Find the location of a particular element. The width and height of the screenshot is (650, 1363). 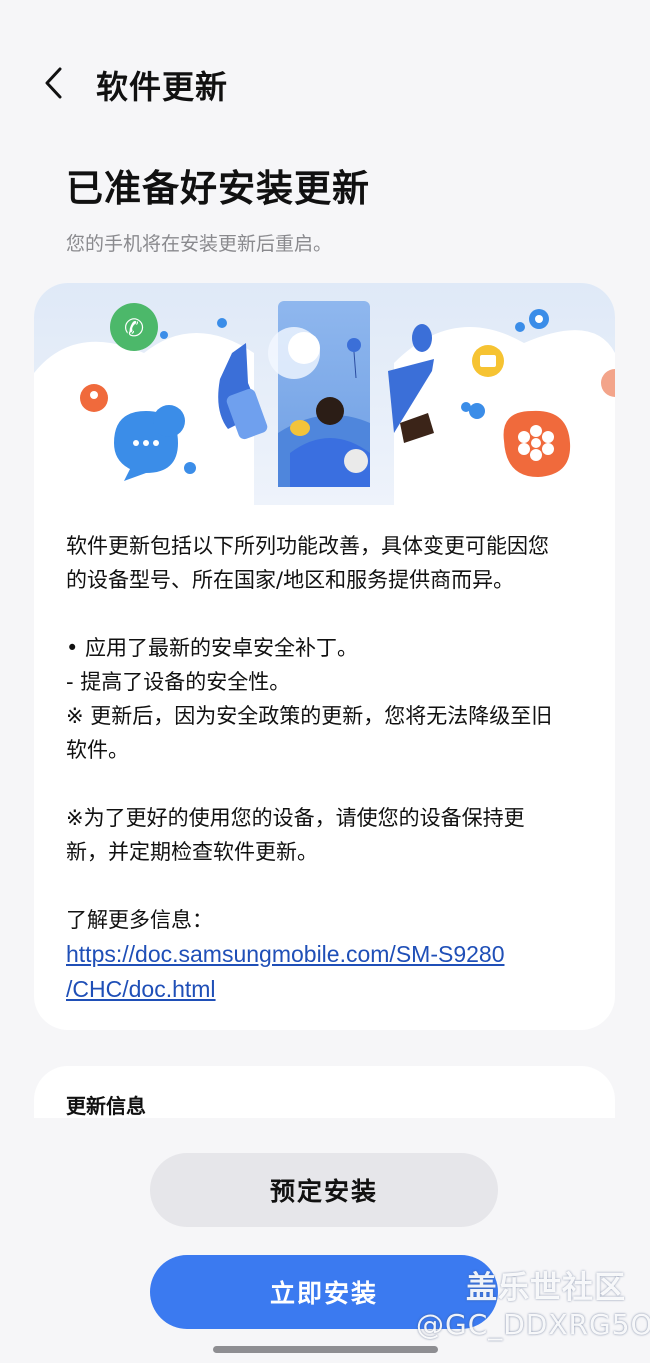

back-button is located at coordinates (55, 83).